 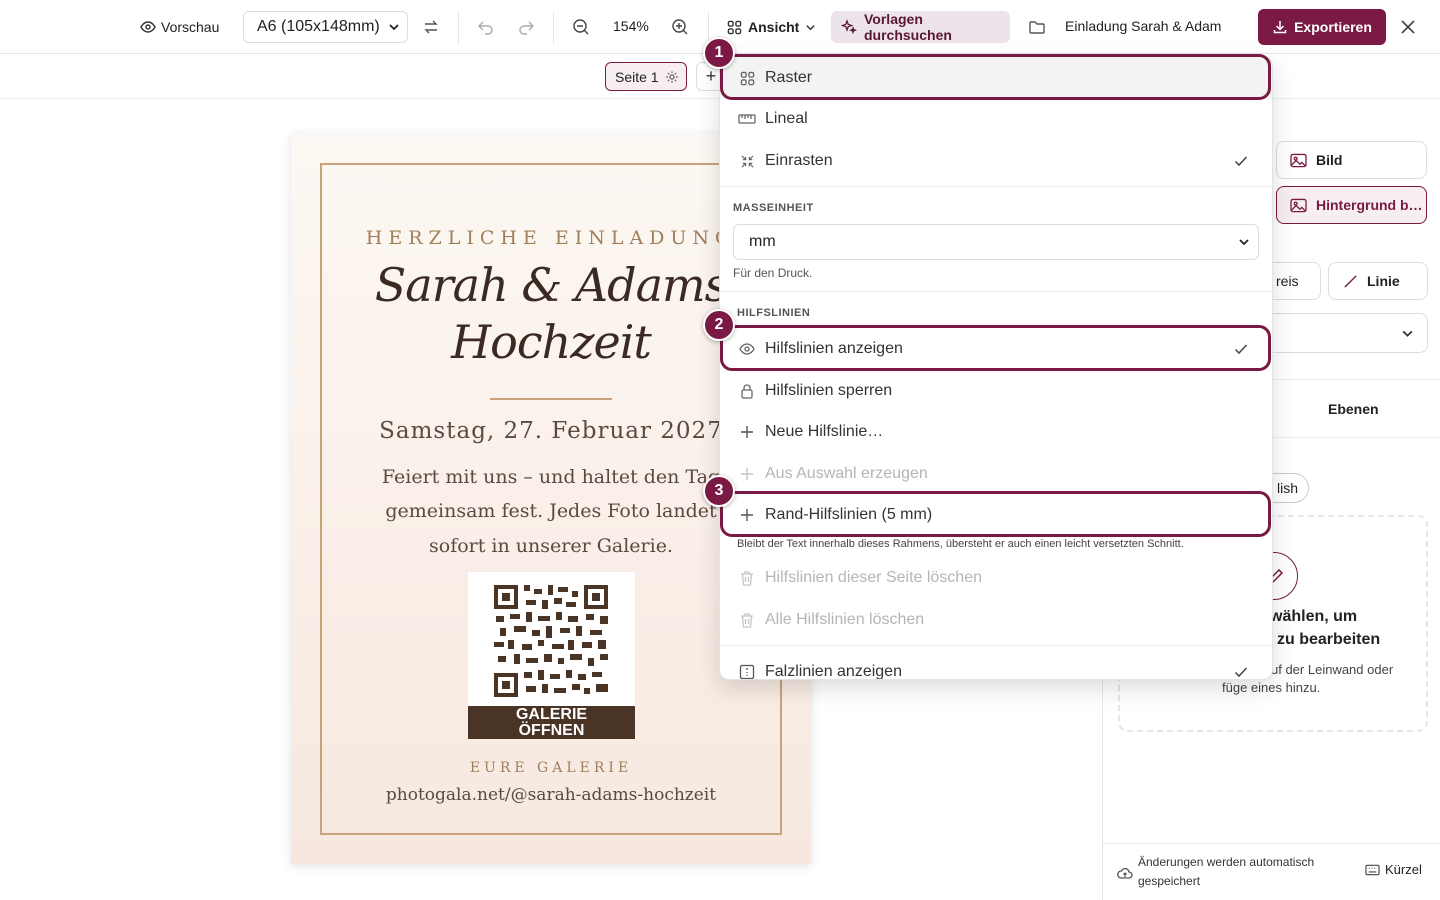 What do you see at coordinates (581, 27) in the screenshot?
I see `zoom-out-icon` at bounding box center [581, 27].